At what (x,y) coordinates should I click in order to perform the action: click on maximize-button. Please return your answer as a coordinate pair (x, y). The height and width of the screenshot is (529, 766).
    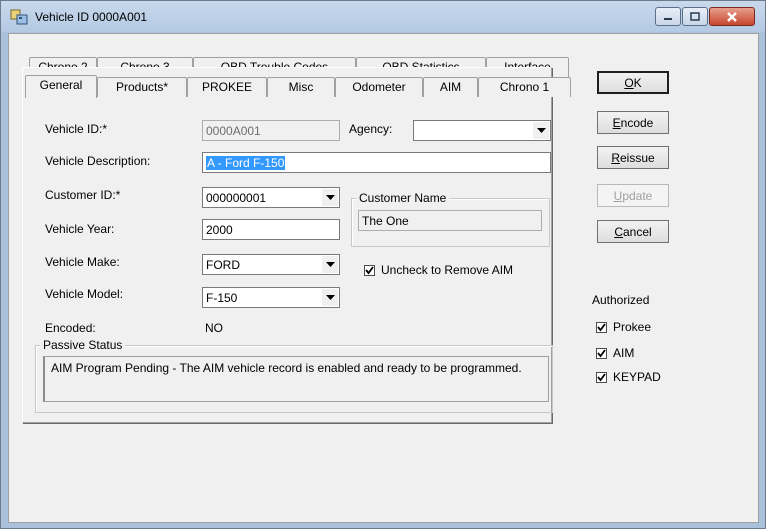
    Looking at the image, I should click on (695, 16).